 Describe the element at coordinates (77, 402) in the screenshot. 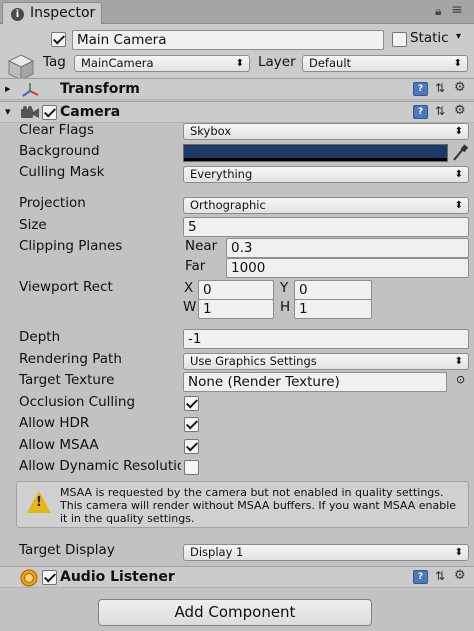

I see `occlusion-culling-label: Occlusion Culling` at that location.